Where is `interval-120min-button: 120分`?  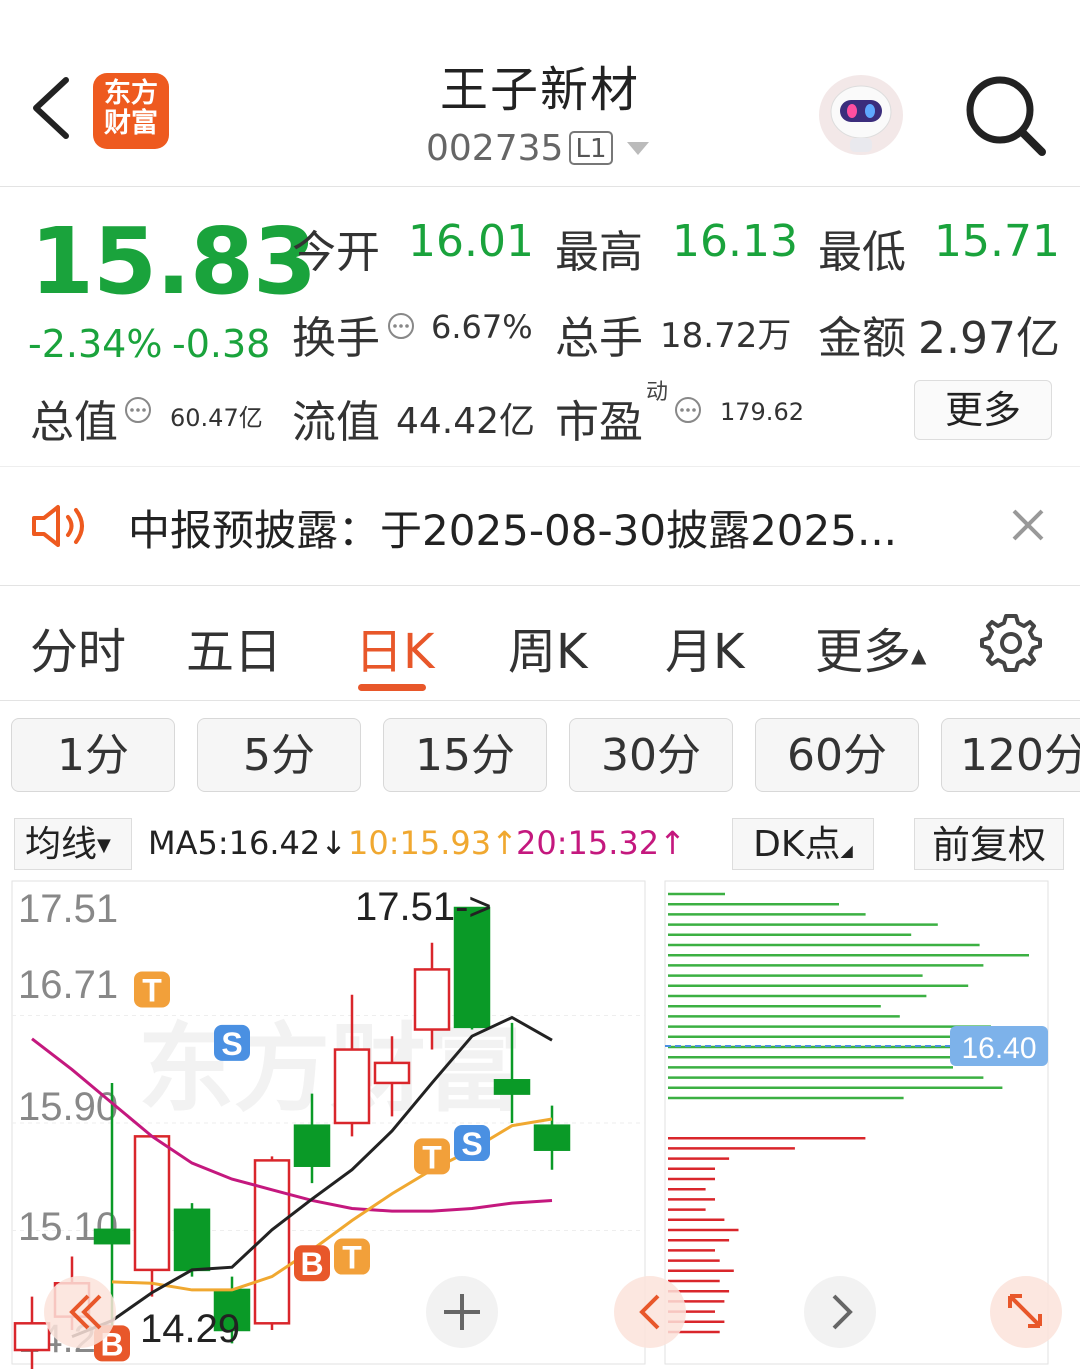
interval-120min-button: 120分 is located at coordinates (1010, 755).